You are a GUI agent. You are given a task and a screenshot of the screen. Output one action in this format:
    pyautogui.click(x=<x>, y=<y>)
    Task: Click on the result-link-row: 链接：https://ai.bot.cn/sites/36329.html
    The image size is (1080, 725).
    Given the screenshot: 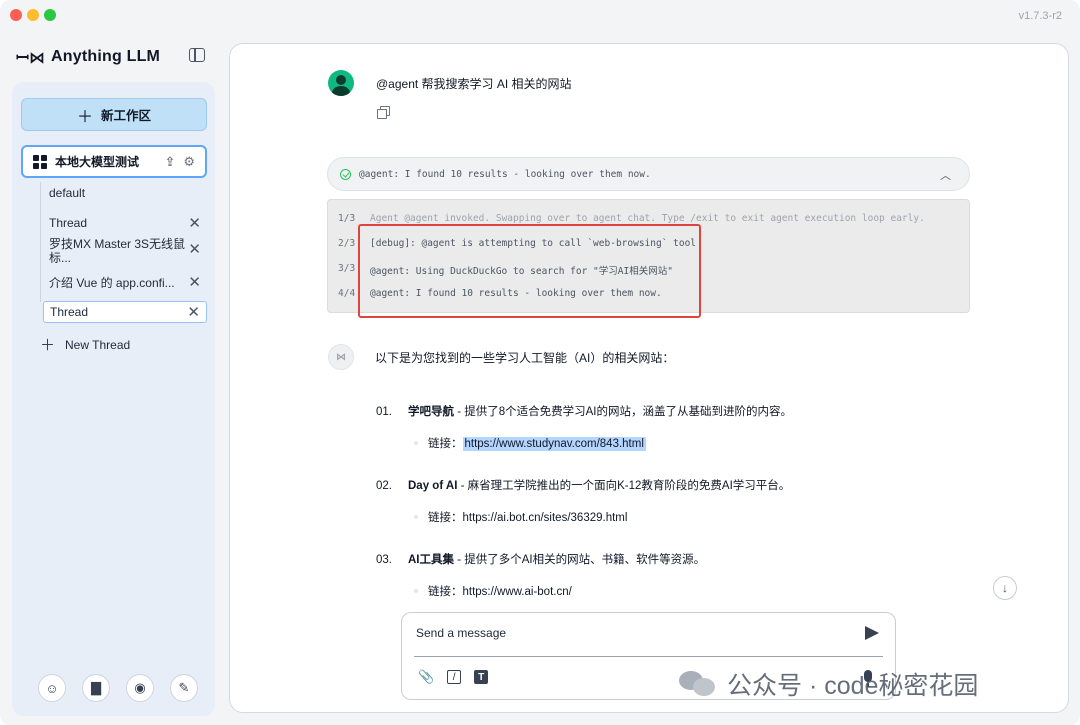 What is the action you would take?
    pyautogui.click(x=520, y=517)
    